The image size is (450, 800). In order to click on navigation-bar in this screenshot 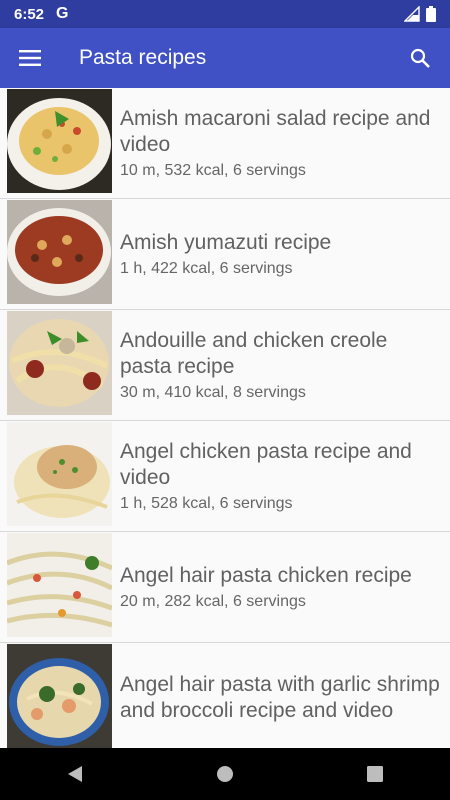, I will do `click(225, 774)`.